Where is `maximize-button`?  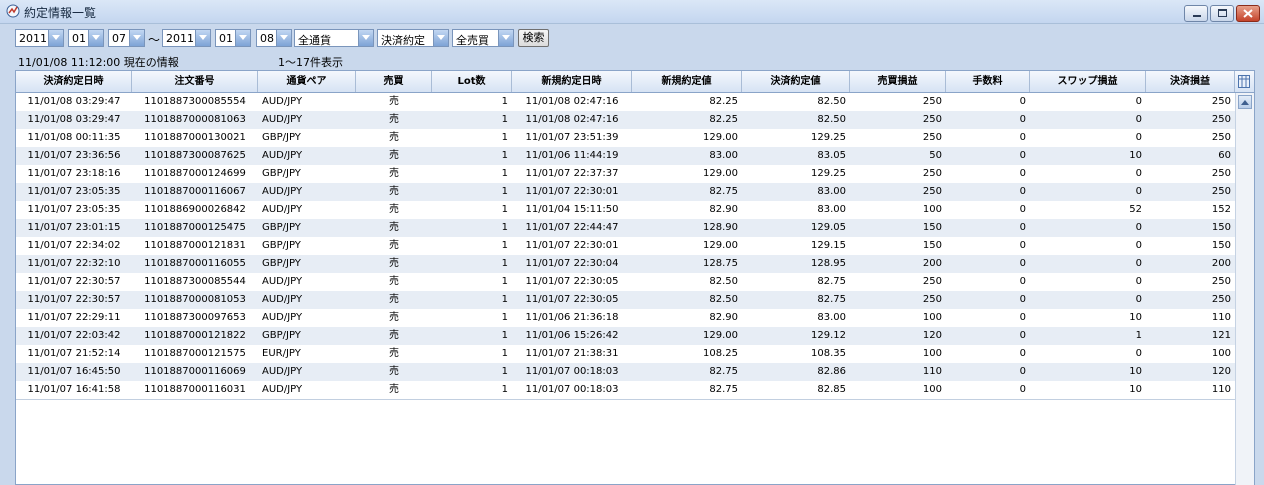 maximize-button is located at coordinates (1222, 13).